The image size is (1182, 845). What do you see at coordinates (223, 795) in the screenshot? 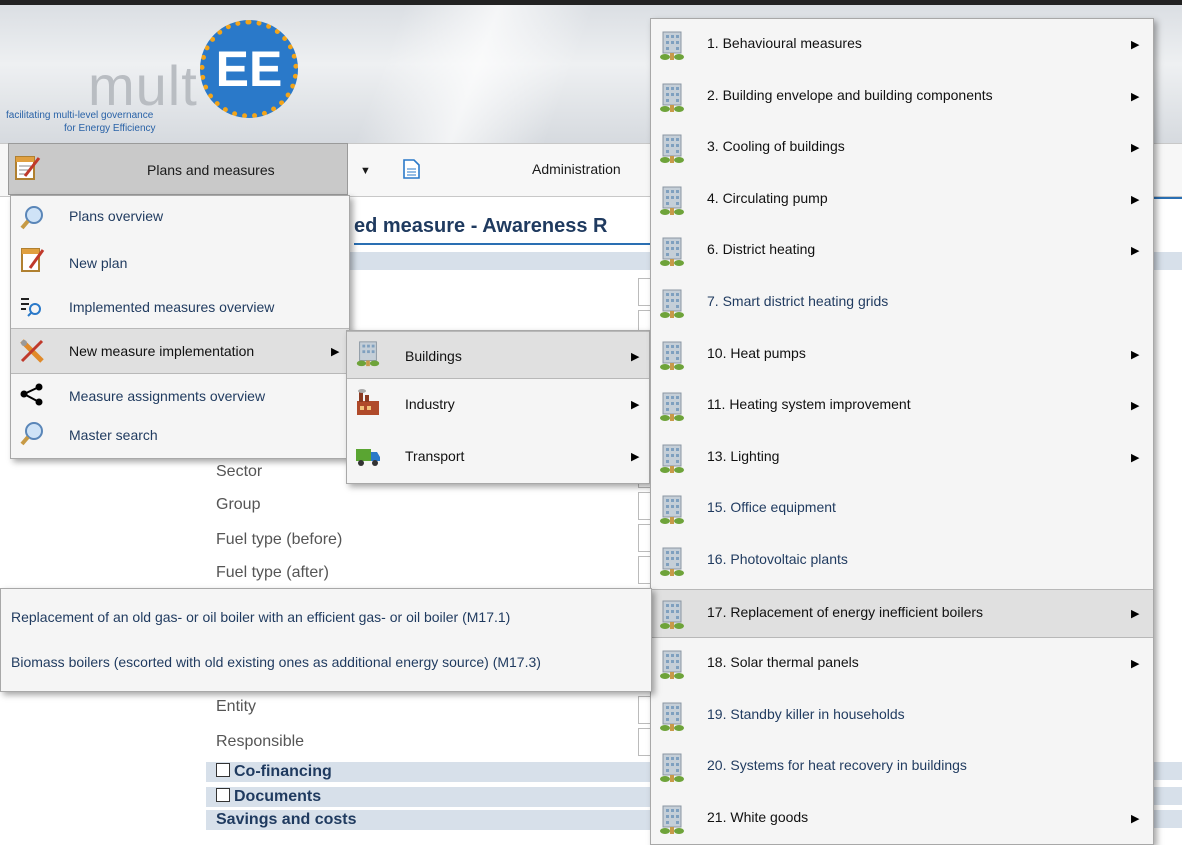
I see `documents-checkbox` at bounding box center [223, 795].